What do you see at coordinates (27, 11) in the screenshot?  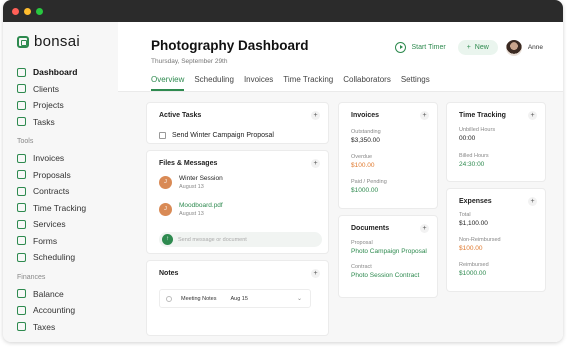 I see `minimize-window-dot` at bounding box center [27, 11].